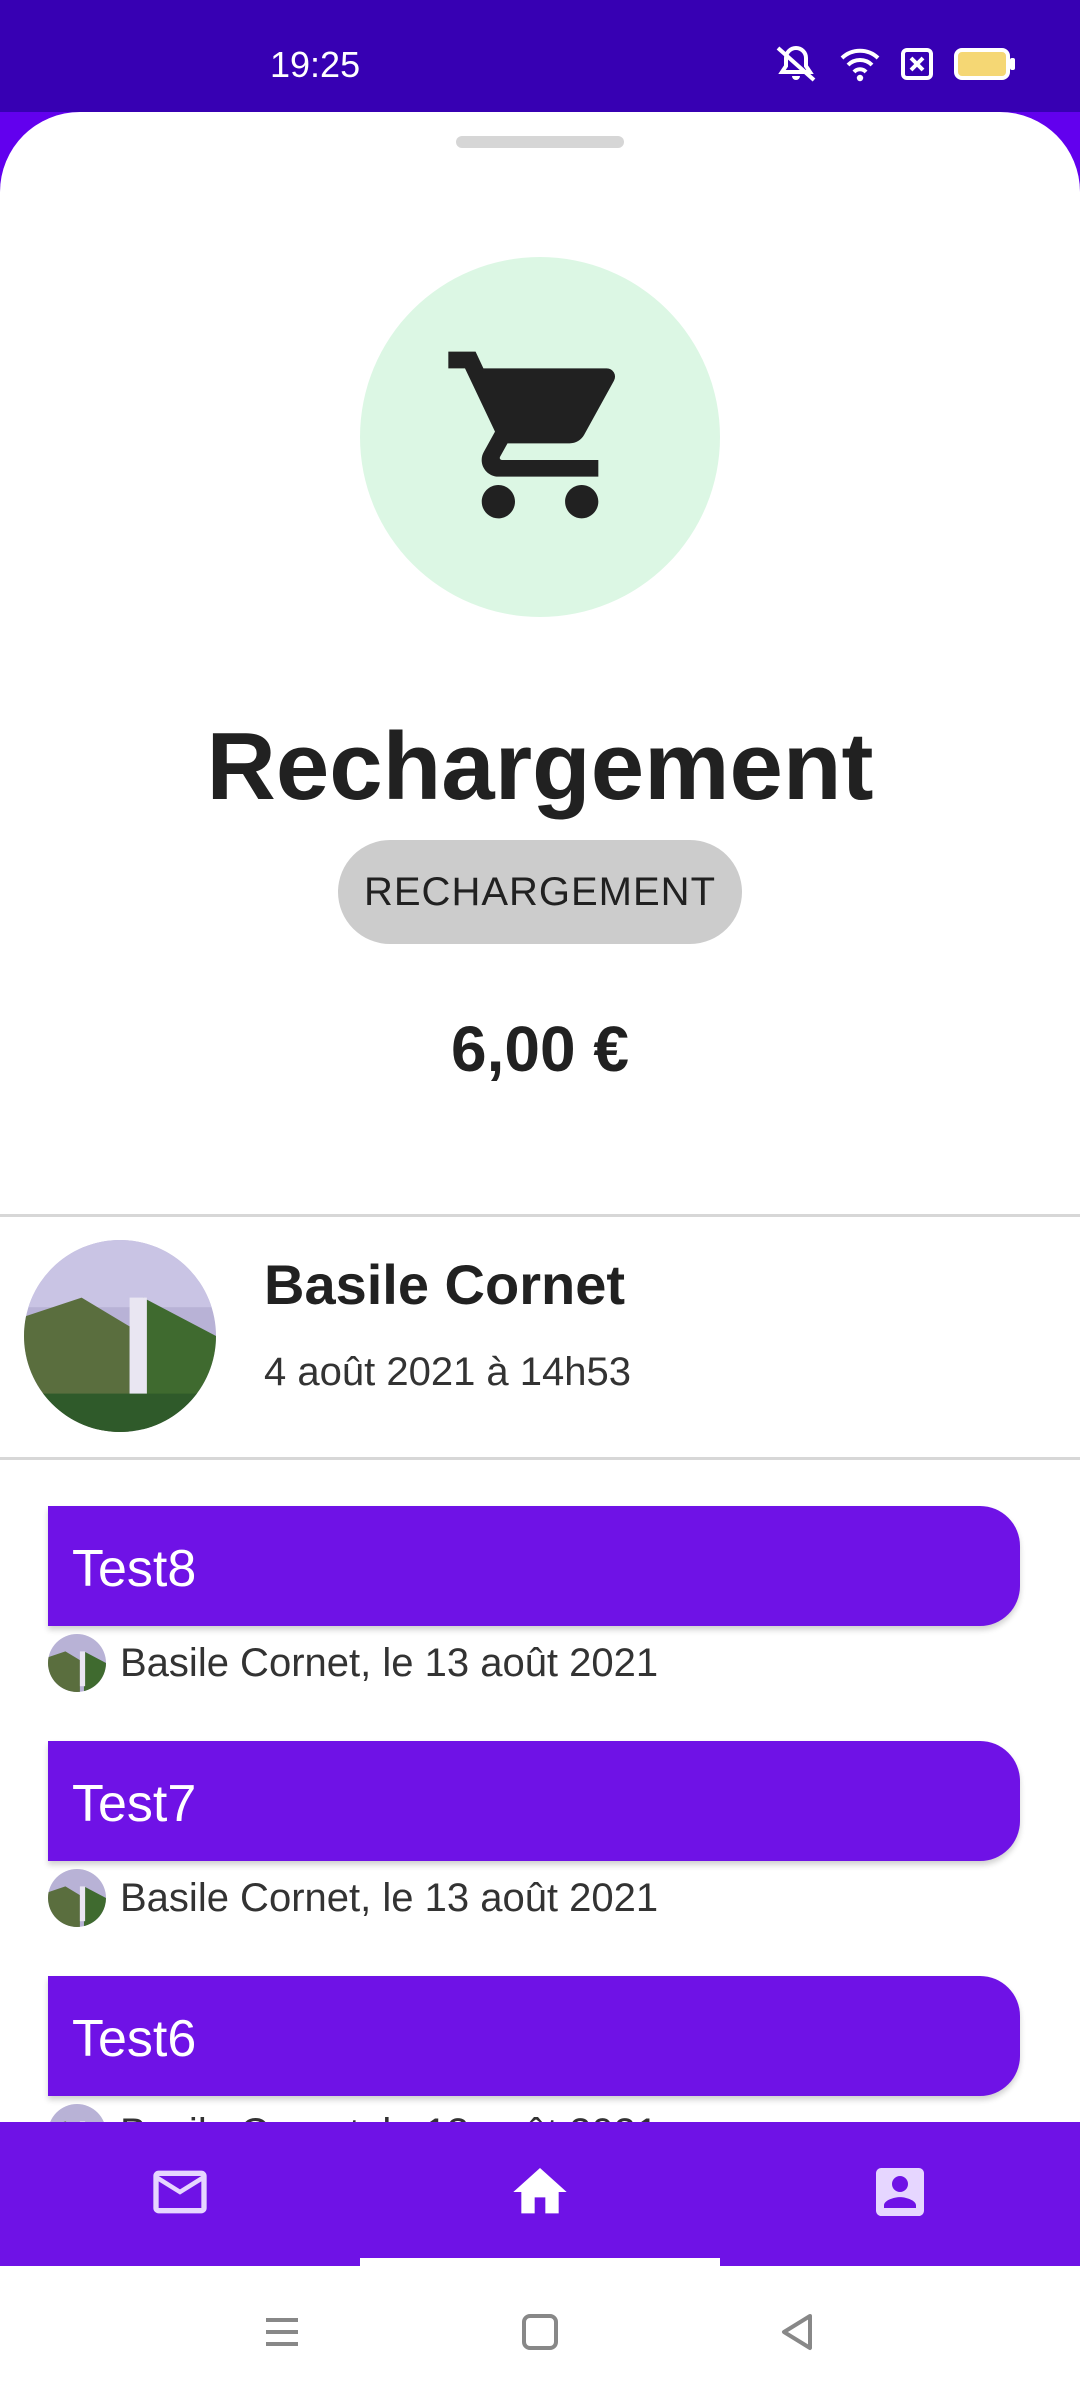 This screenshot has height=2400, width=1080. I want to click on cart-icon, so click(540, 437).